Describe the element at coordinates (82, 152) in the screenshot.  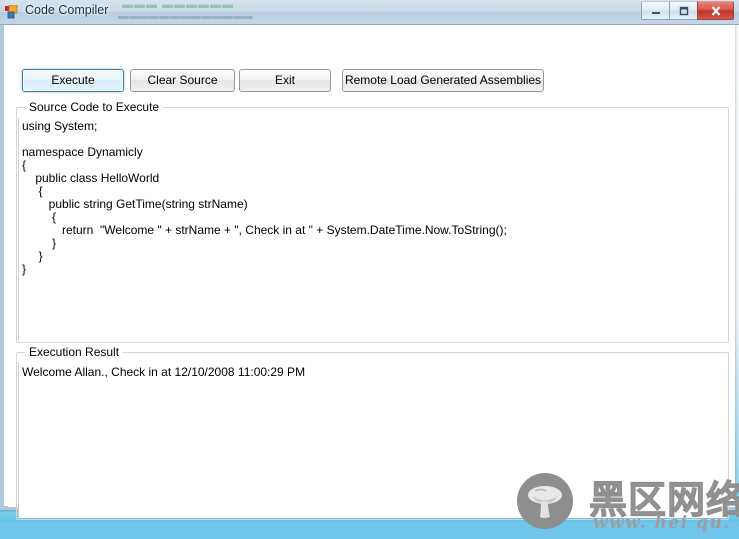
I see `source-code-line: namespace Dynamicly` at that location.